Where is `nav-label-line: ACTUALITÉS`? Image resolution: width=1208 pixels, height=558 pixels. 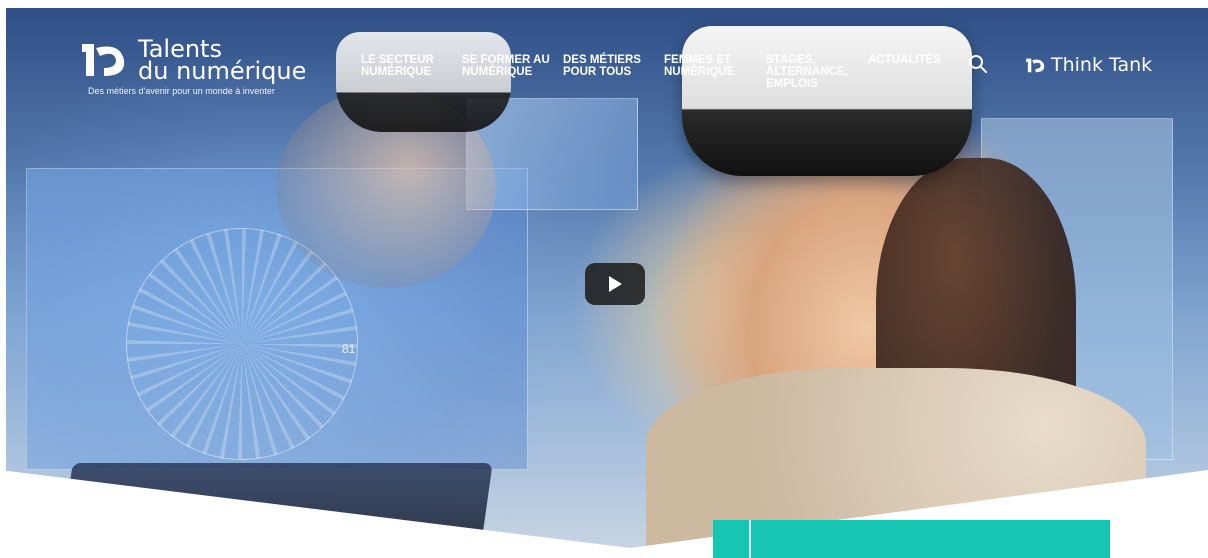 nav-label-line: ACTUALITÉS is located at coordinates (904, 60).